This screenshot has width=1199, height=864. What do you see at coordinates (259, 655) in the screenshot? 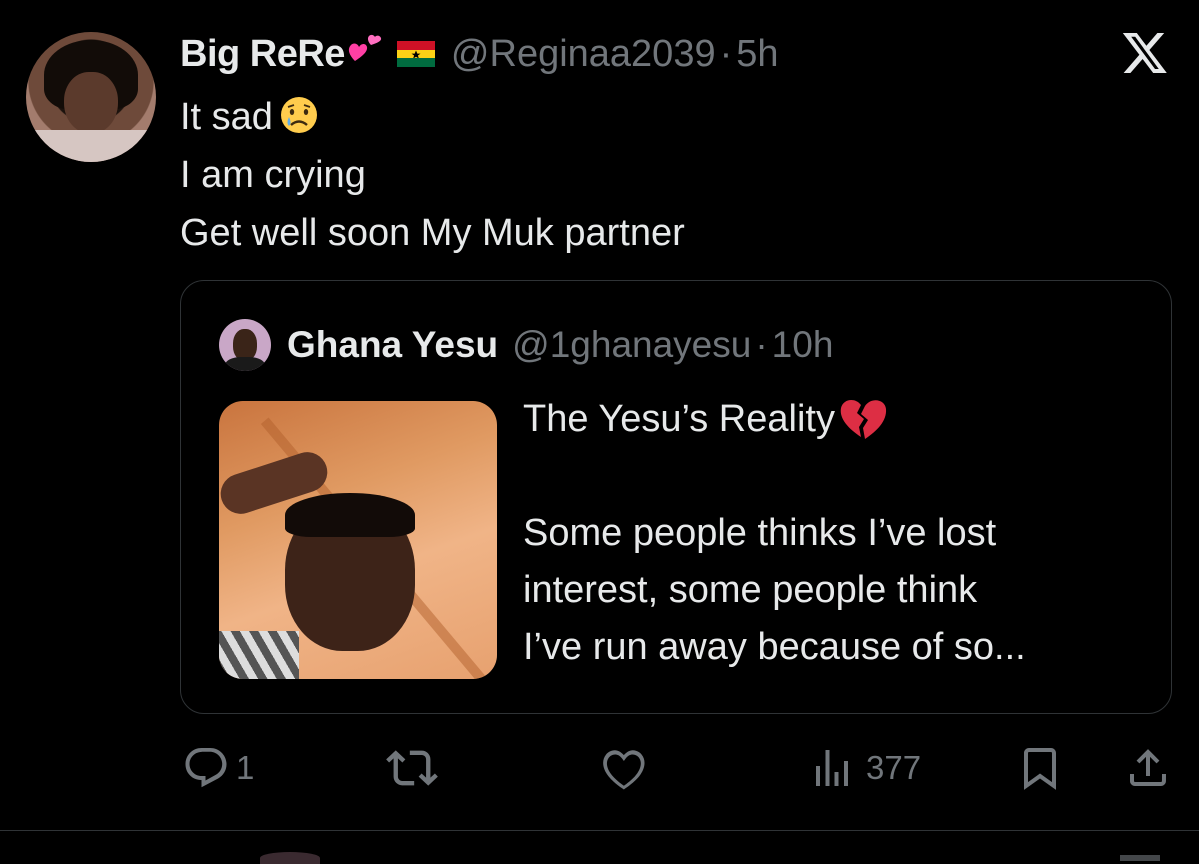
I see `image-shirt` at bounding box center [259, 655].